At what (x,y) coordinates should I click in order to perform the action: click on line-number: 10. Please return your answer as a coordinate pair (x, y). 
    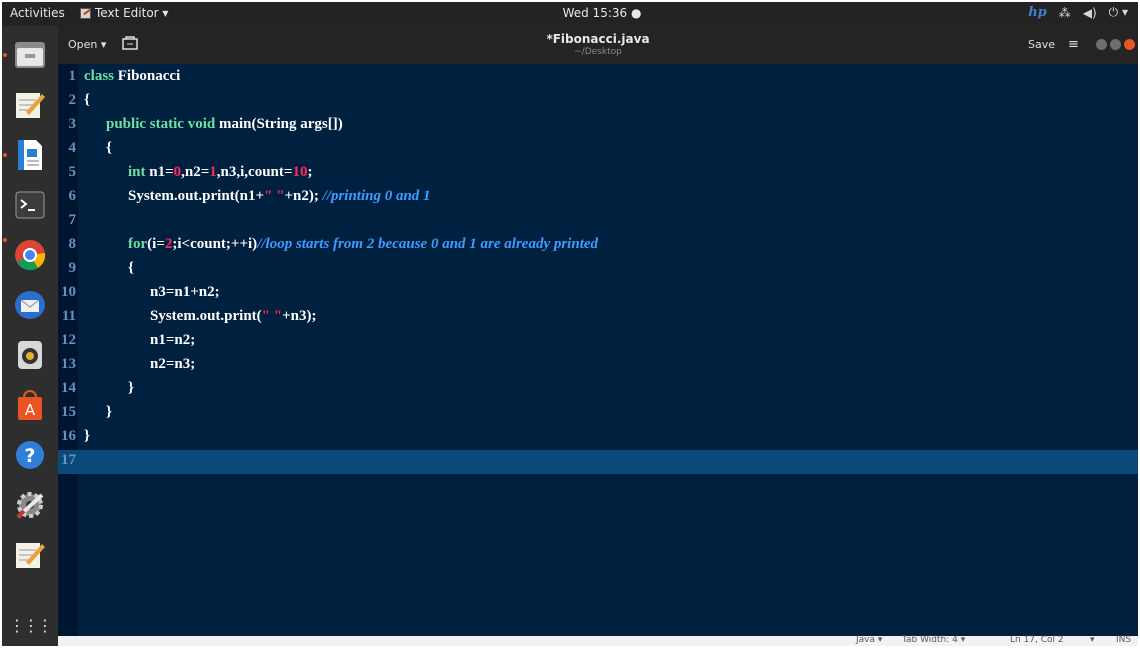
    Looking at the image, I should click on (68, 292).